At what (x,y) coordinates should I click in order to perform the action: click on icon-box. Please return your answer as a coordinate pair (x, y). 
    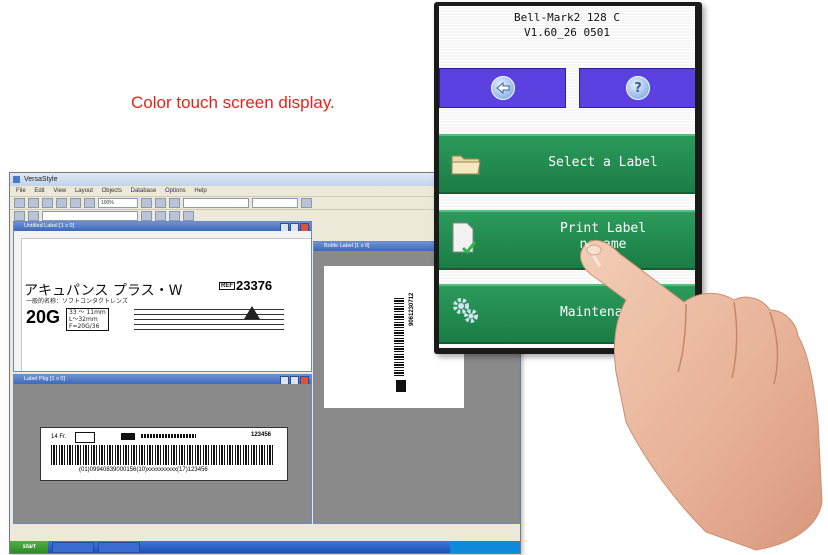
    Looking at the image, I should click on (85, 437).